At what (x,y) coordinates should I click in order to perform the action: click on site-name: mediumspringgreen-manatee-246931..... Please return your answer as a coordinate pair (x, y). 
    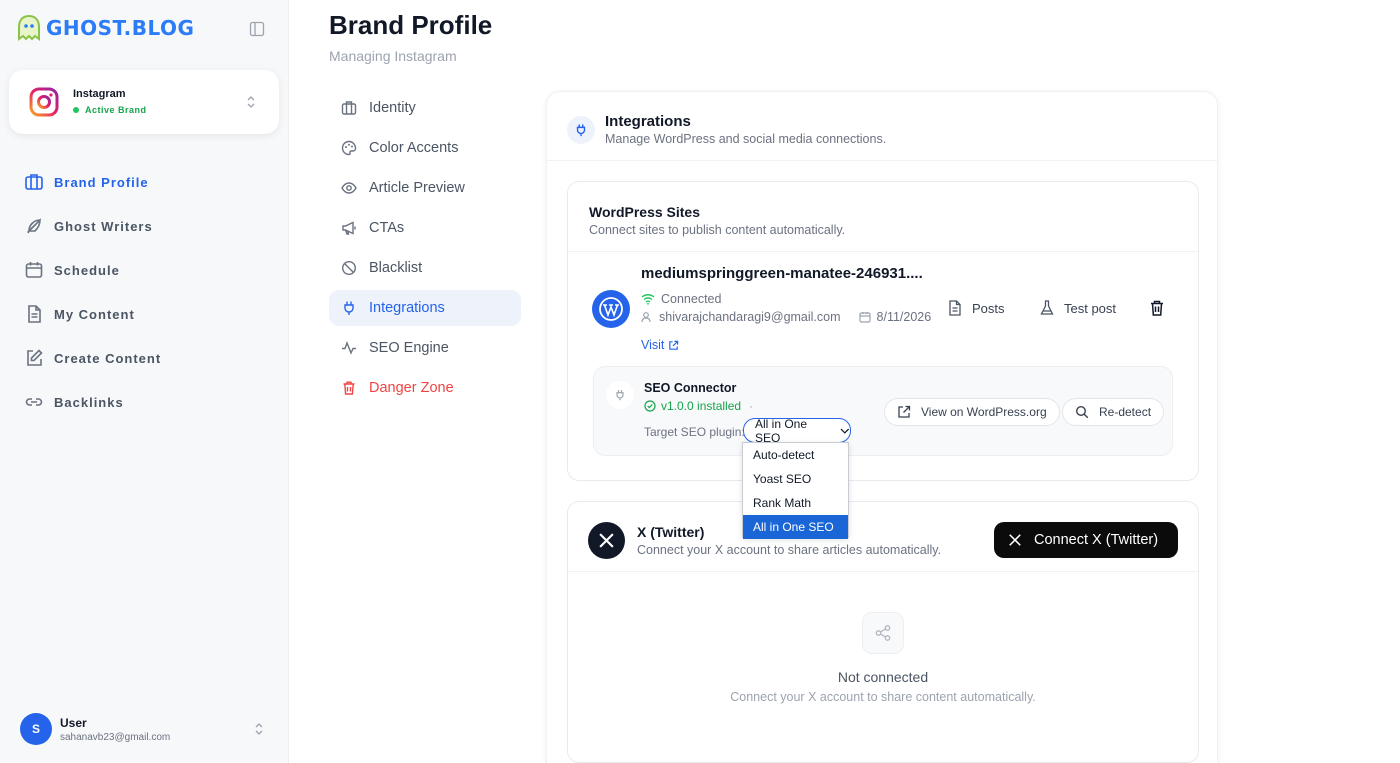
    Looking at the image, I should click on (782, 273).